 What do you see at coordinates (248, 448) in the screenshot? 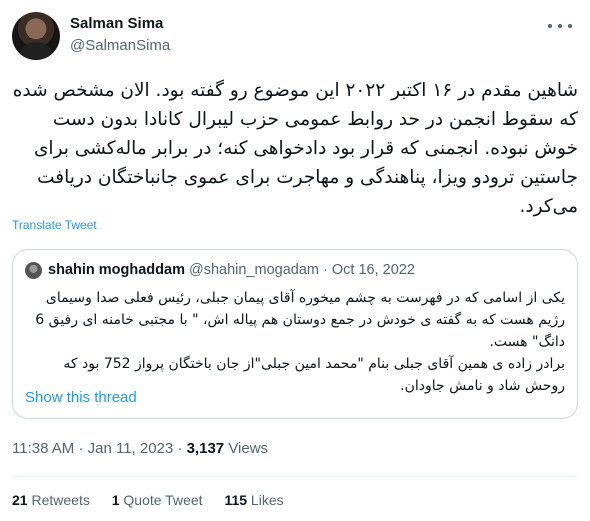
I see `views-label: Views` at bounding box center [248, 448].